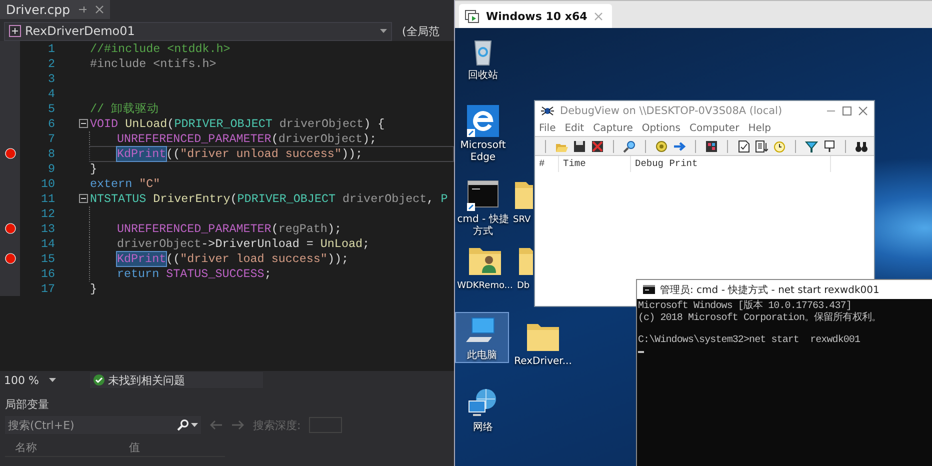 This screenshot has width=932, height=466. What do you see at coordinates (770, 290) in the screenshot?
I see `window-title: 管理员: cmd - 快捷方式 - net start rexwdk001` at bounding box center [770, 290].